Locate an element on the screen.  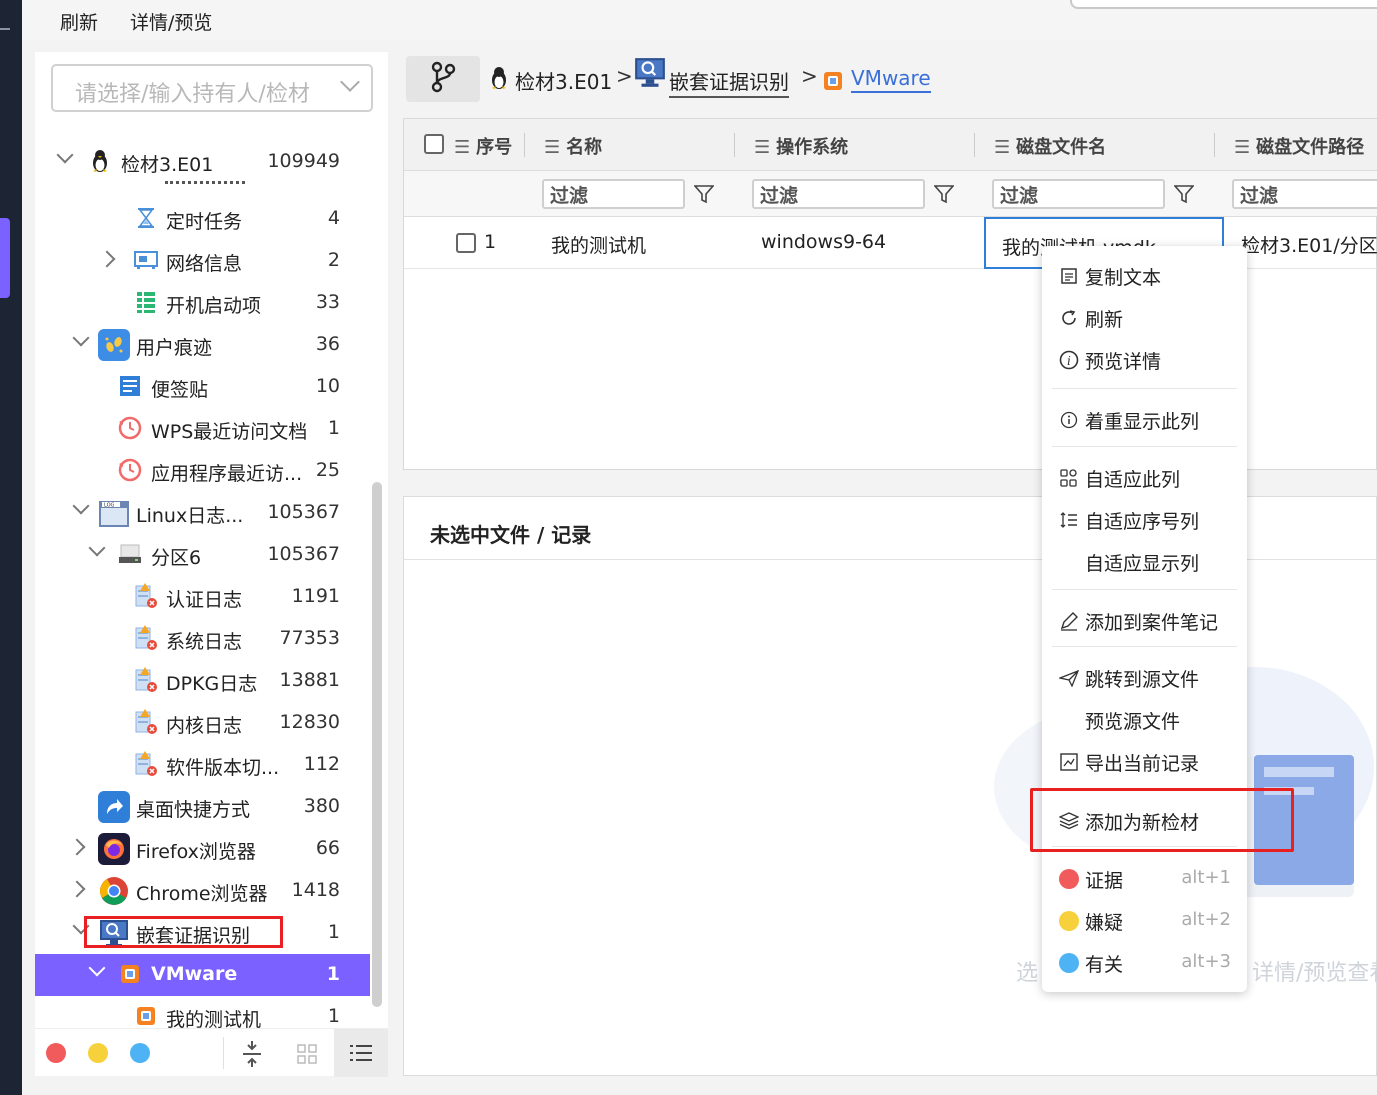
tree-item-count: 2 is located at coordinates (333, 260).